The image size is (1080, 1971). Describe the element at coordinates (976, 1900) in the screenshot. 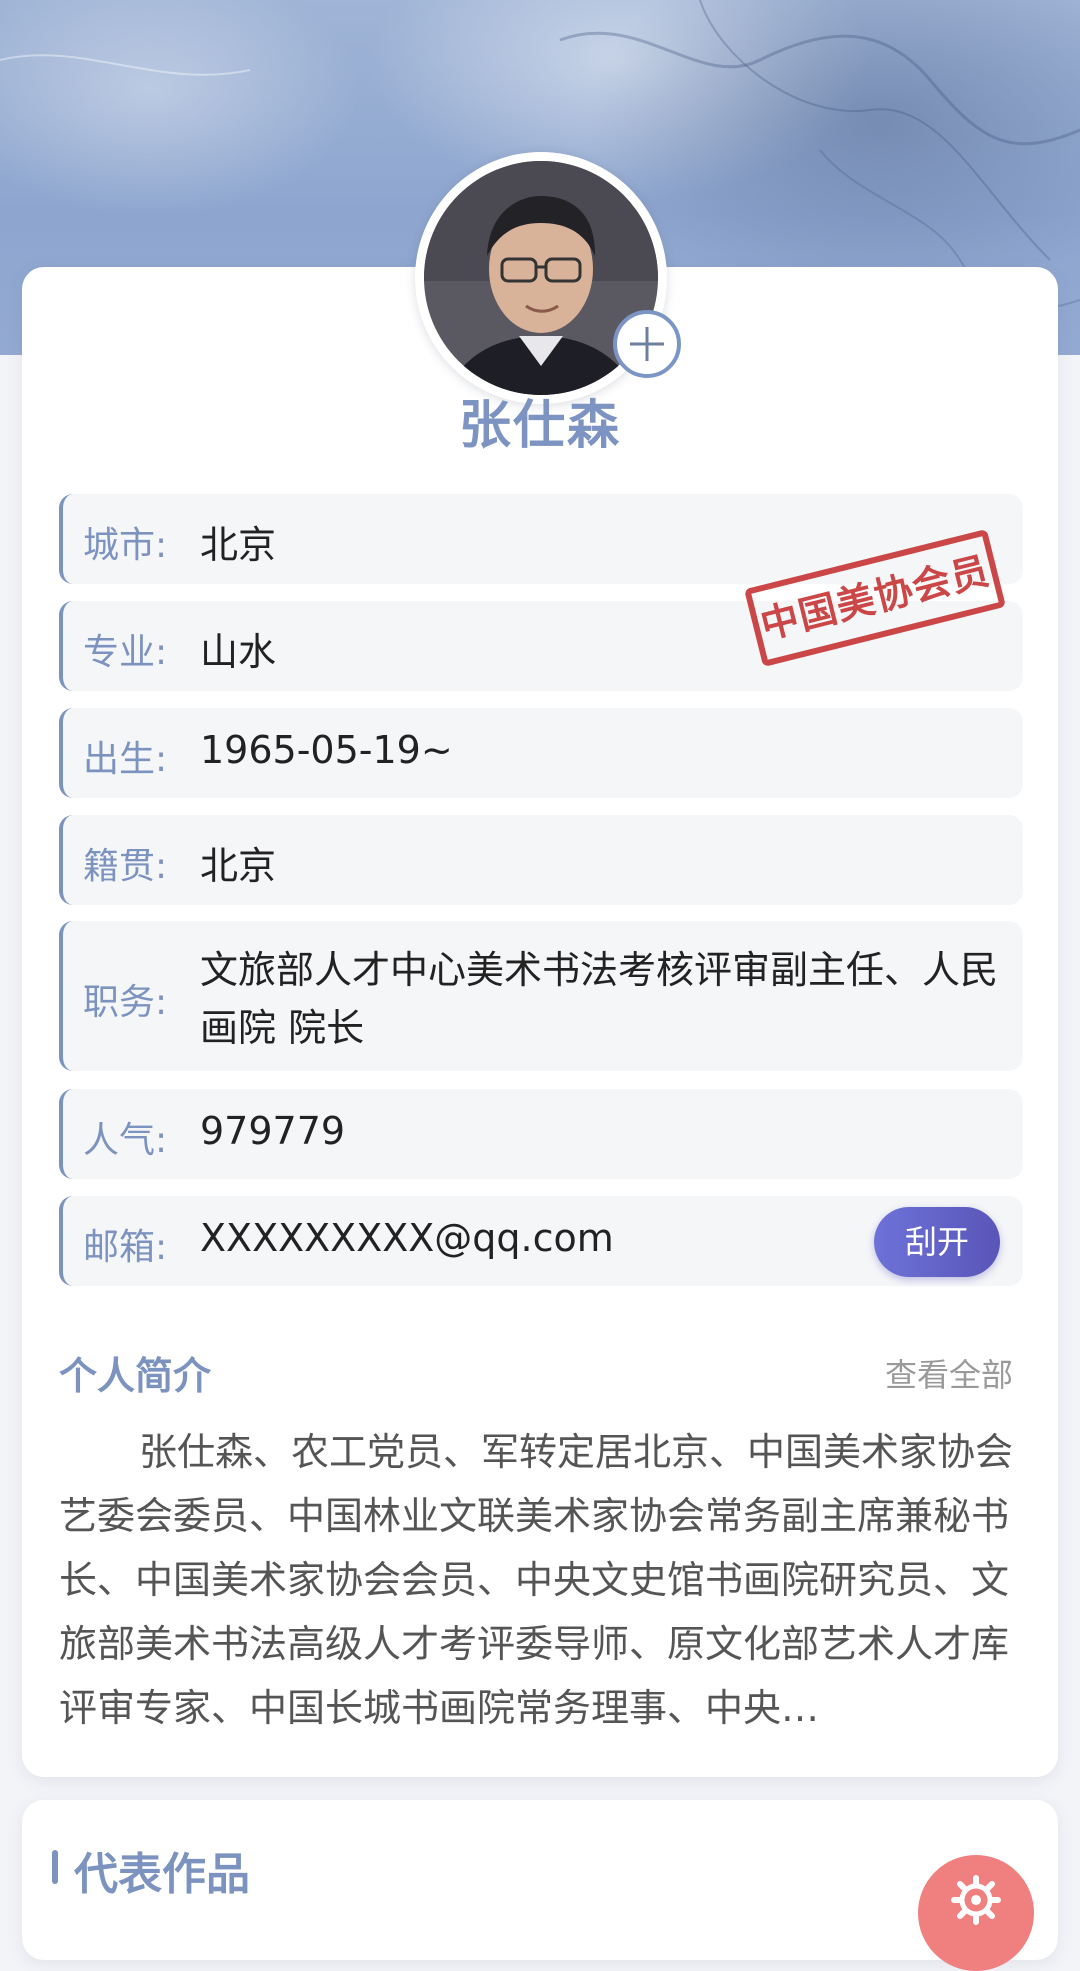

I see `gear-icon` at that location.